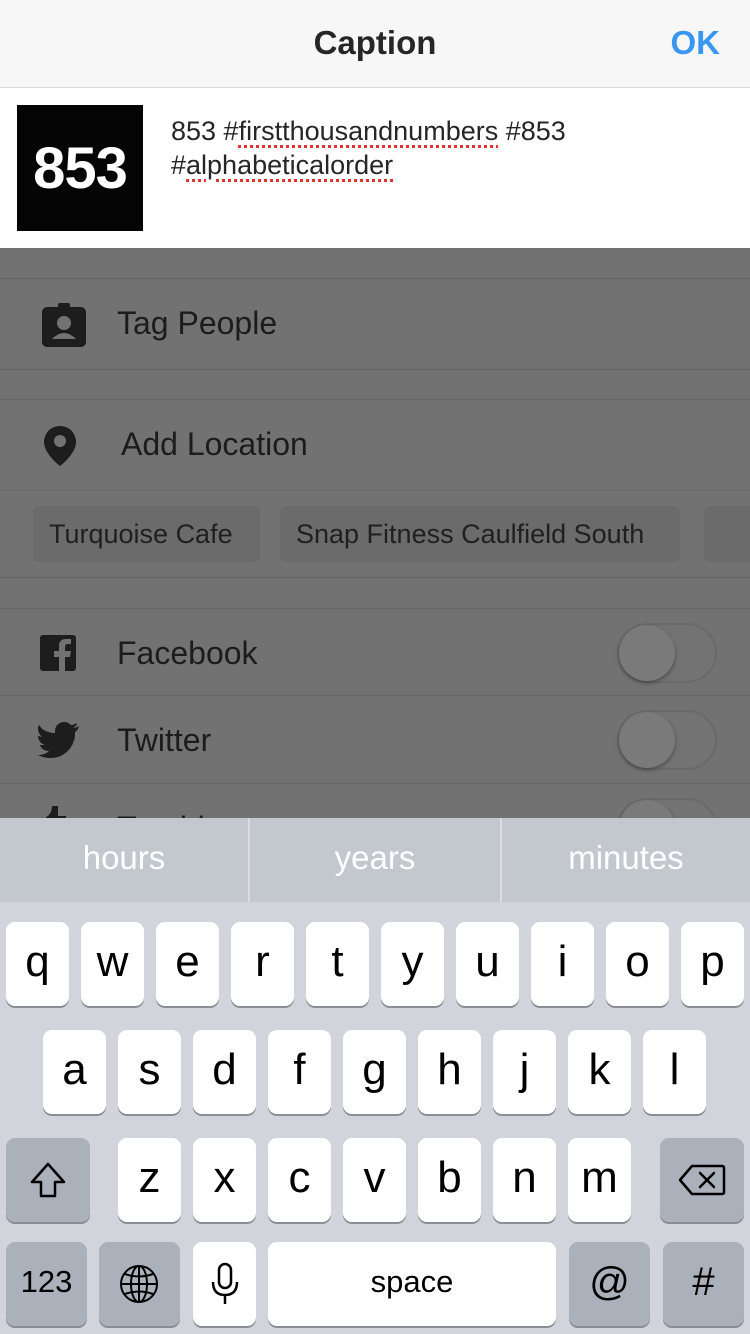 The width and height of the screenshot is (750, 1334). Describe the element at coordinates (375, 445) in the screenshot. I see `add-location-row: Add Location` at that location.